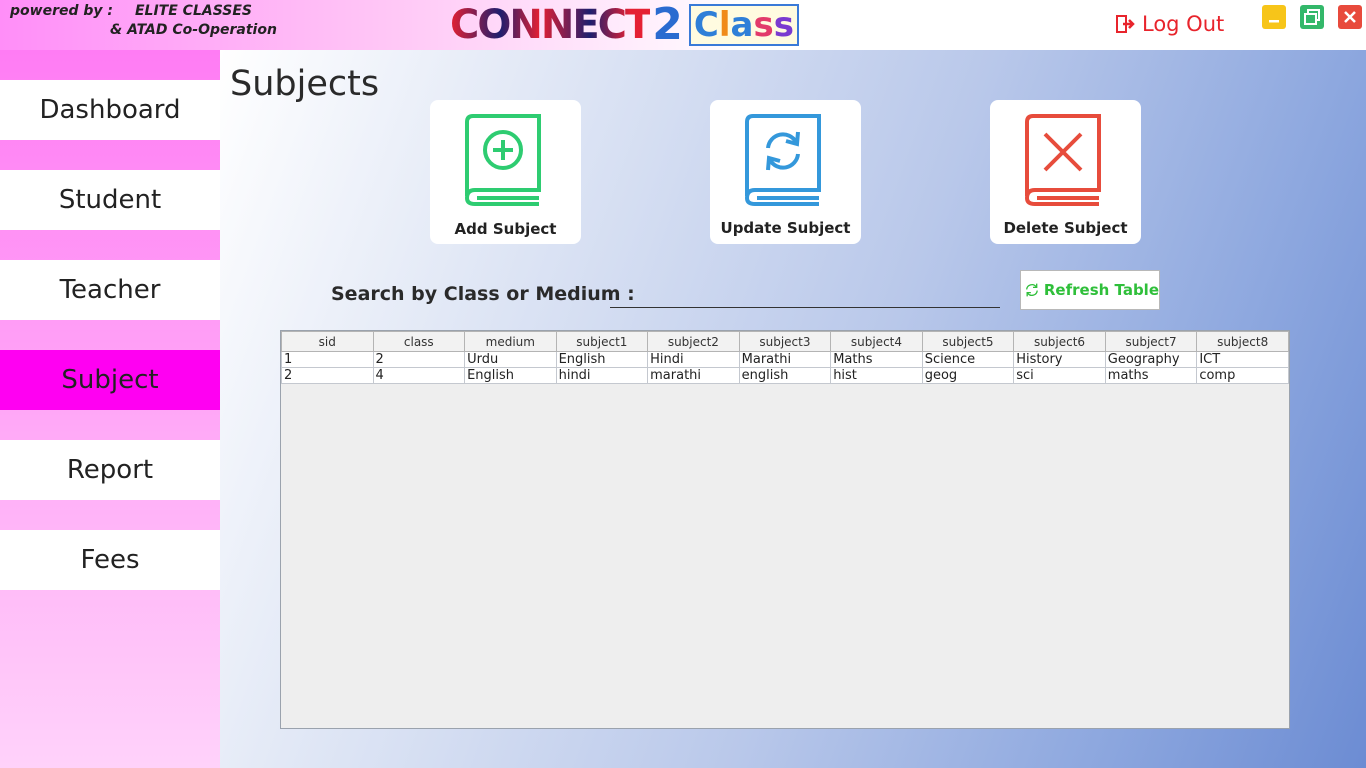 The image size is (1366, 768). I want to click on logo-class-box: Class, so click(743, 25).